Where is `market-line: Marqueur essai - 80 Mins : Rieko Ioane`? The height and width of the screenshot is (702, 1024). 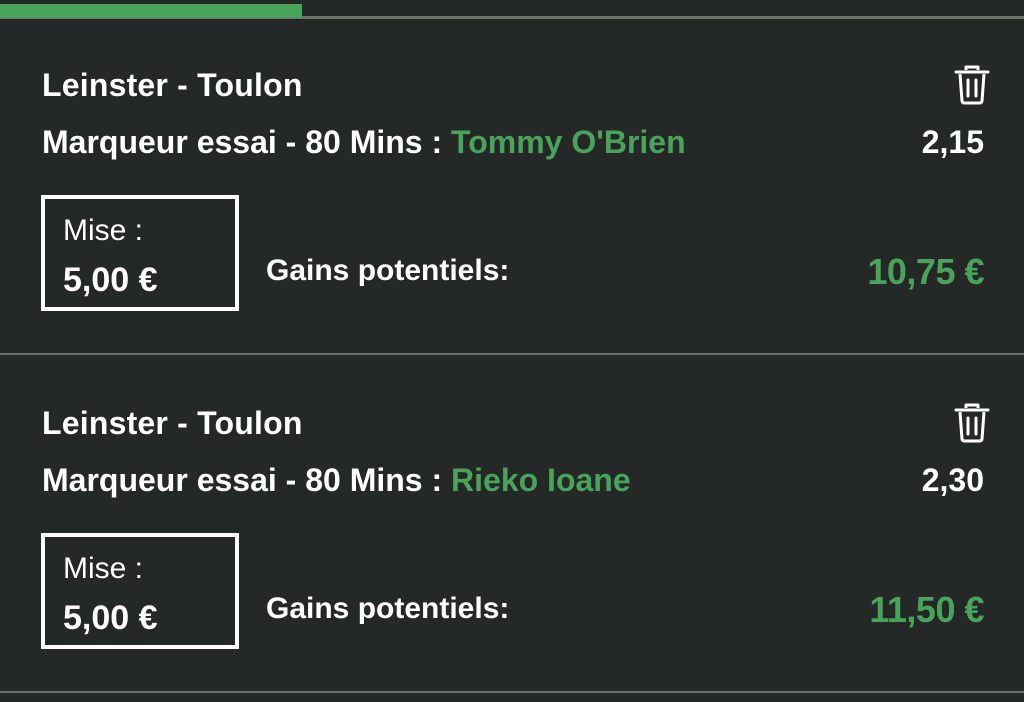
market-line: Marqueur essai - 80 Mins : Rieko Ioane is located at coordinates (336, 480).